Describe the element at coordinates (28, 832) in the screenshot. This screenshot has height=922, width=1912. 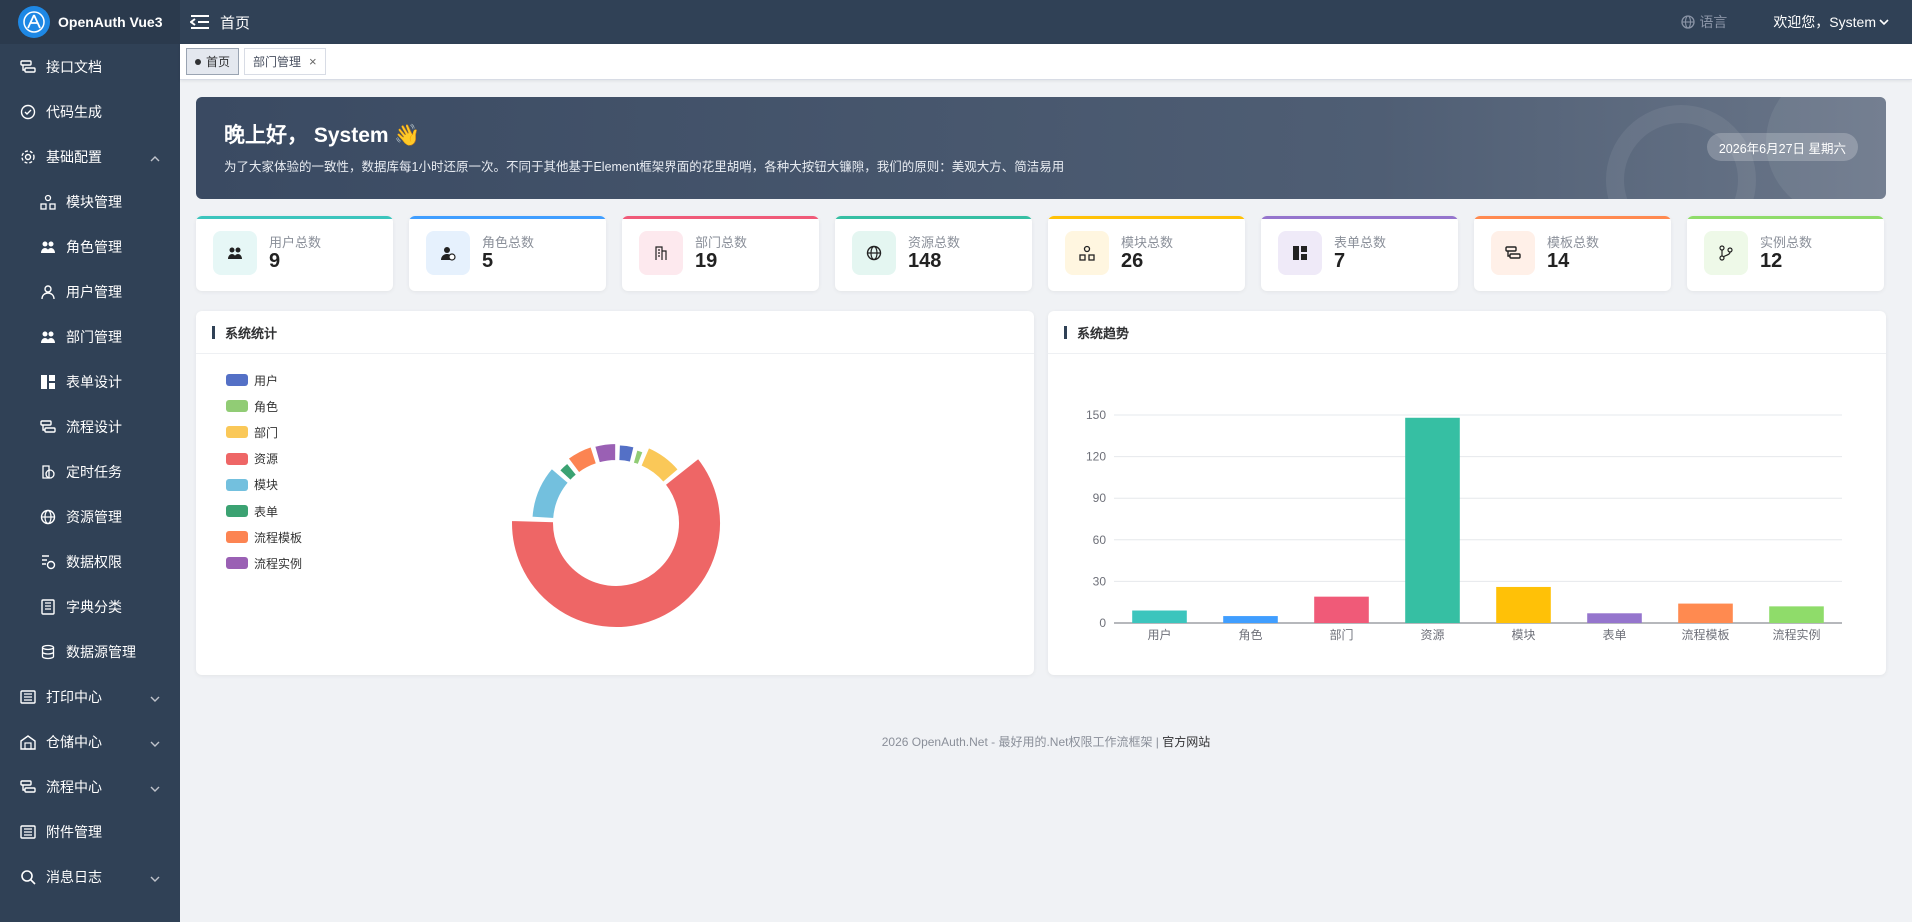
I see `attachment-icon` at that location.